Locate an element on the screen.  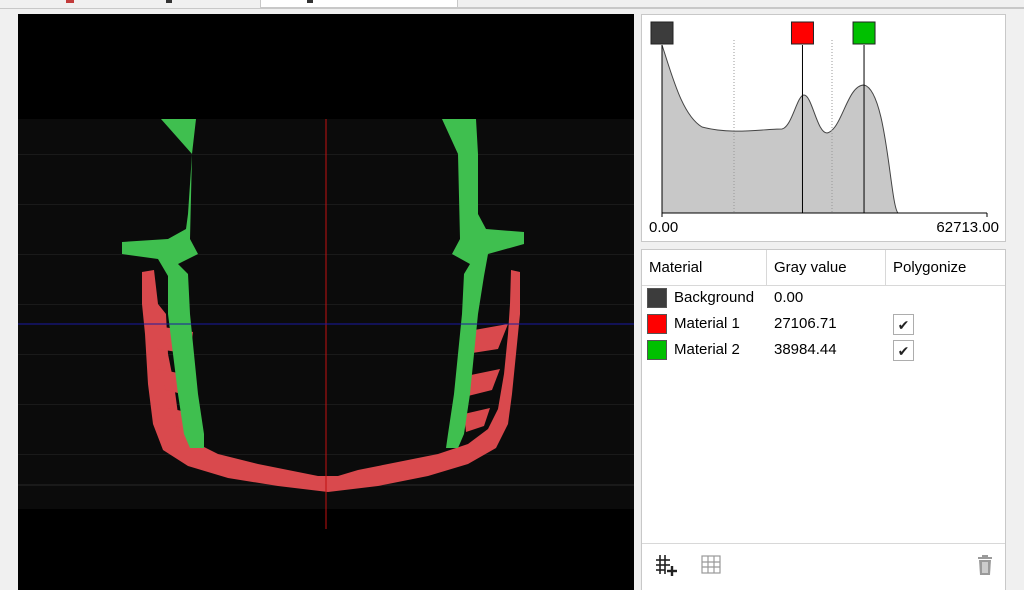
material-name: Material 1 is located at coordinates (707, 323).